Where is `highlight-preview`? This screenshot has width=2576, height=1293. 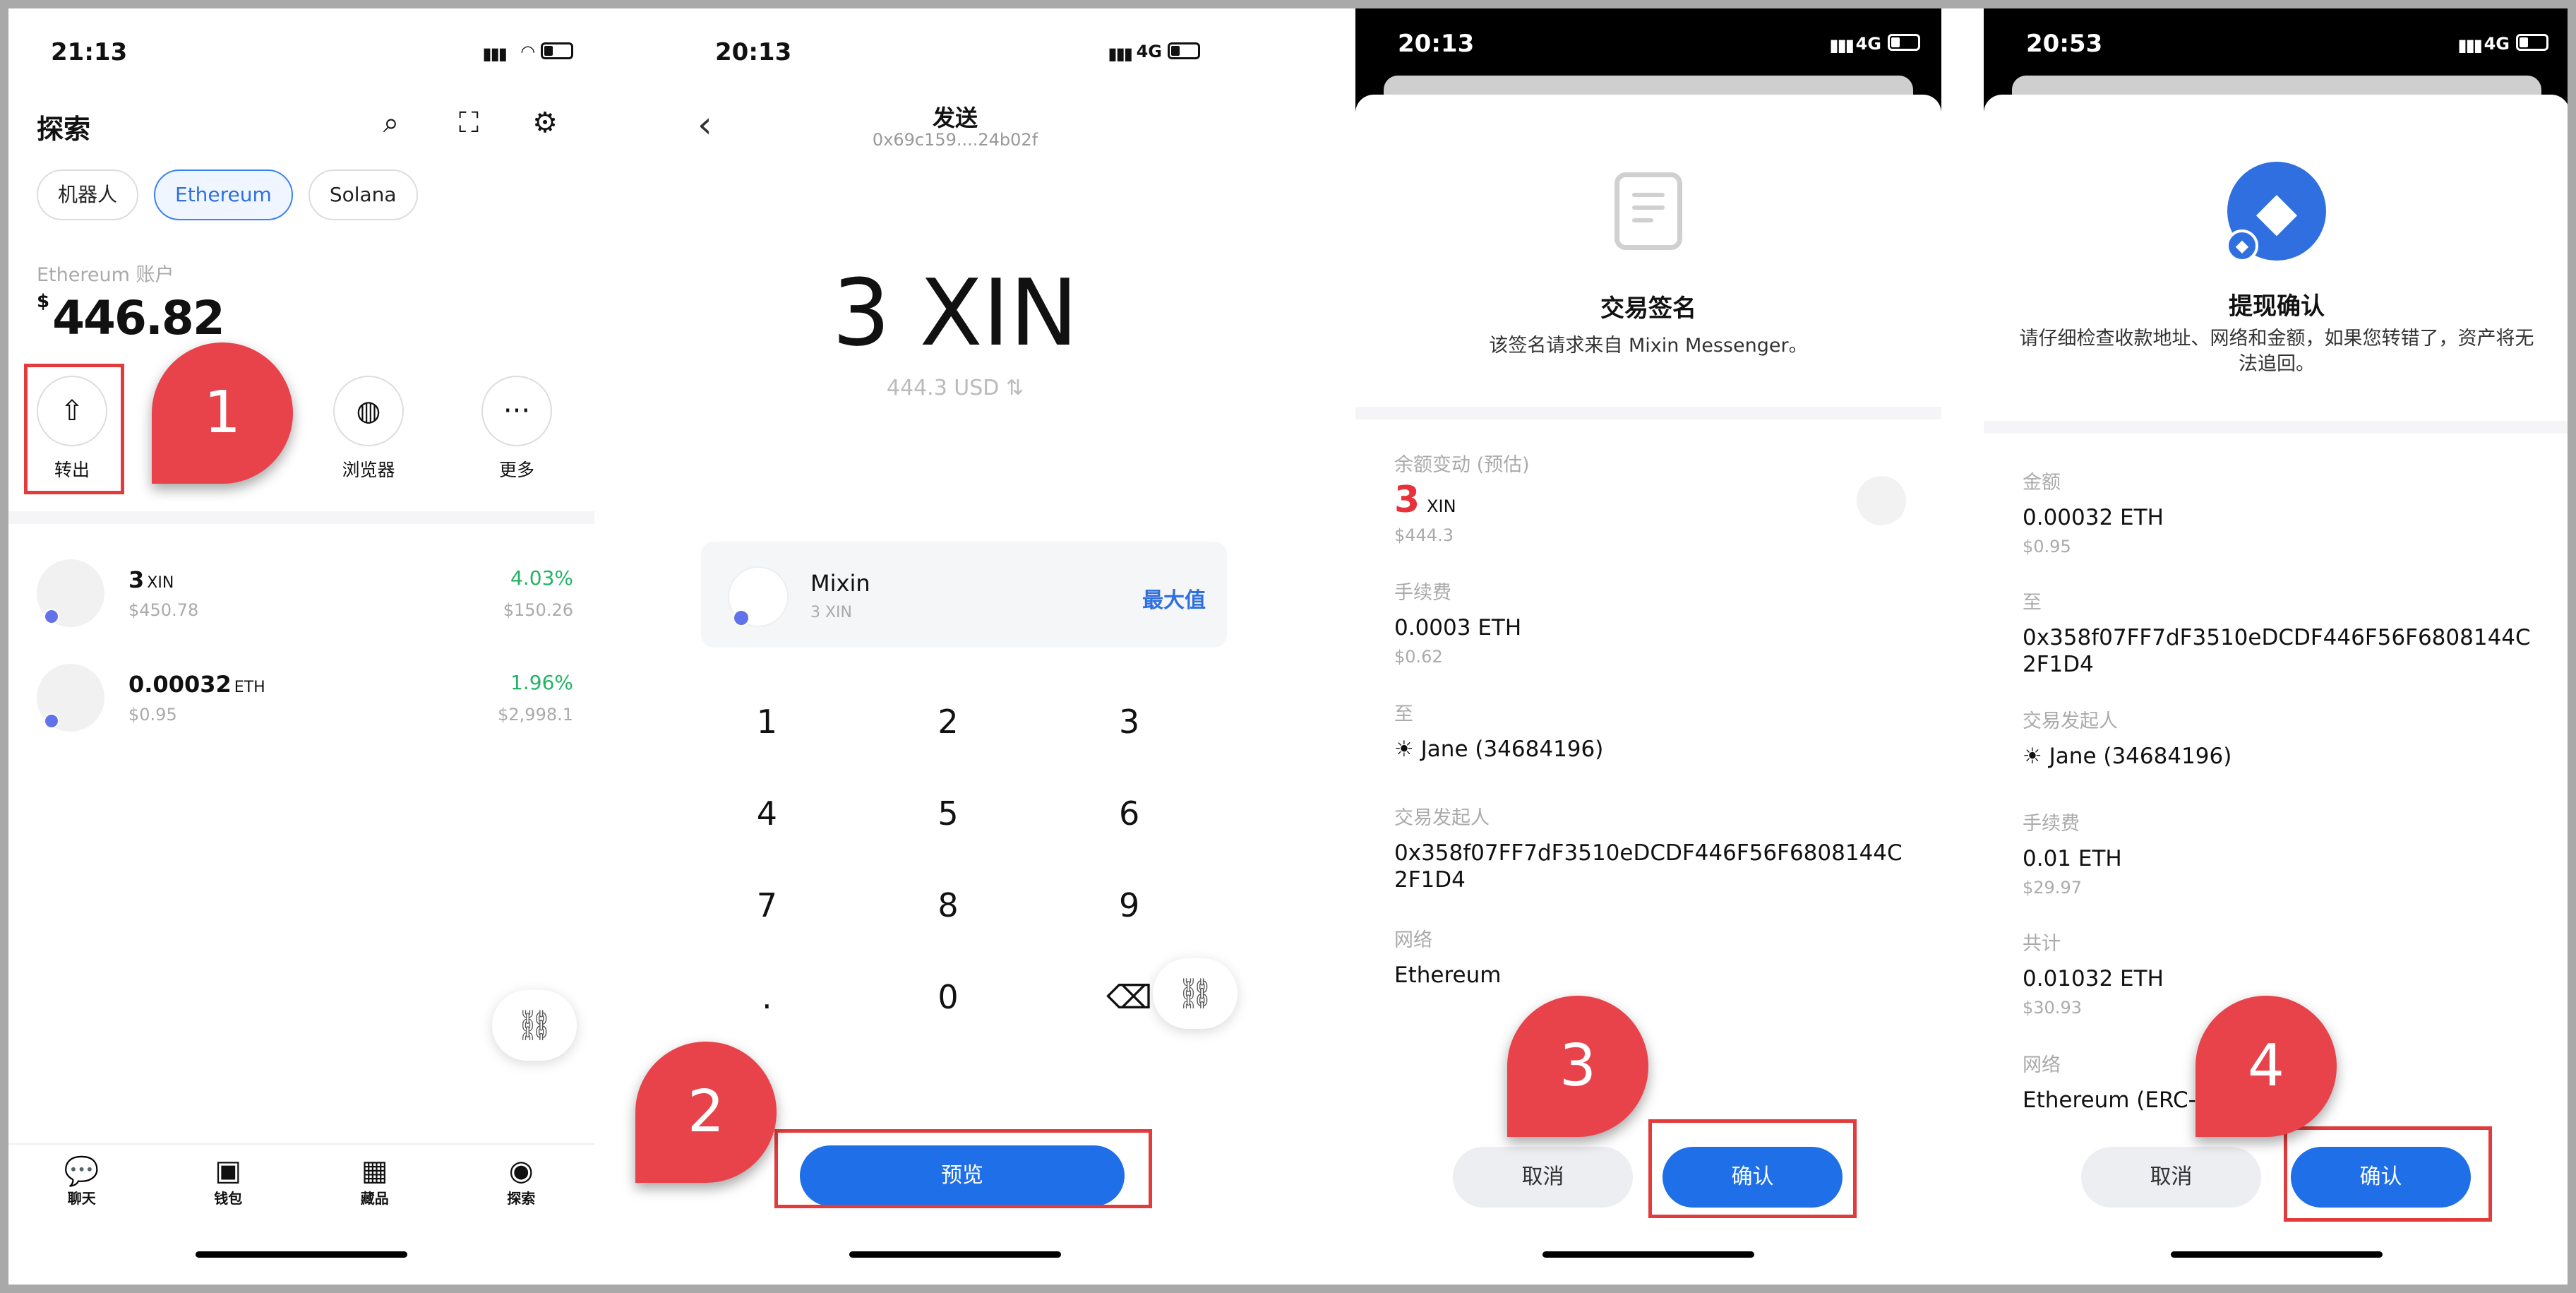 highlight-preview is located at coordinates (963, 1168).